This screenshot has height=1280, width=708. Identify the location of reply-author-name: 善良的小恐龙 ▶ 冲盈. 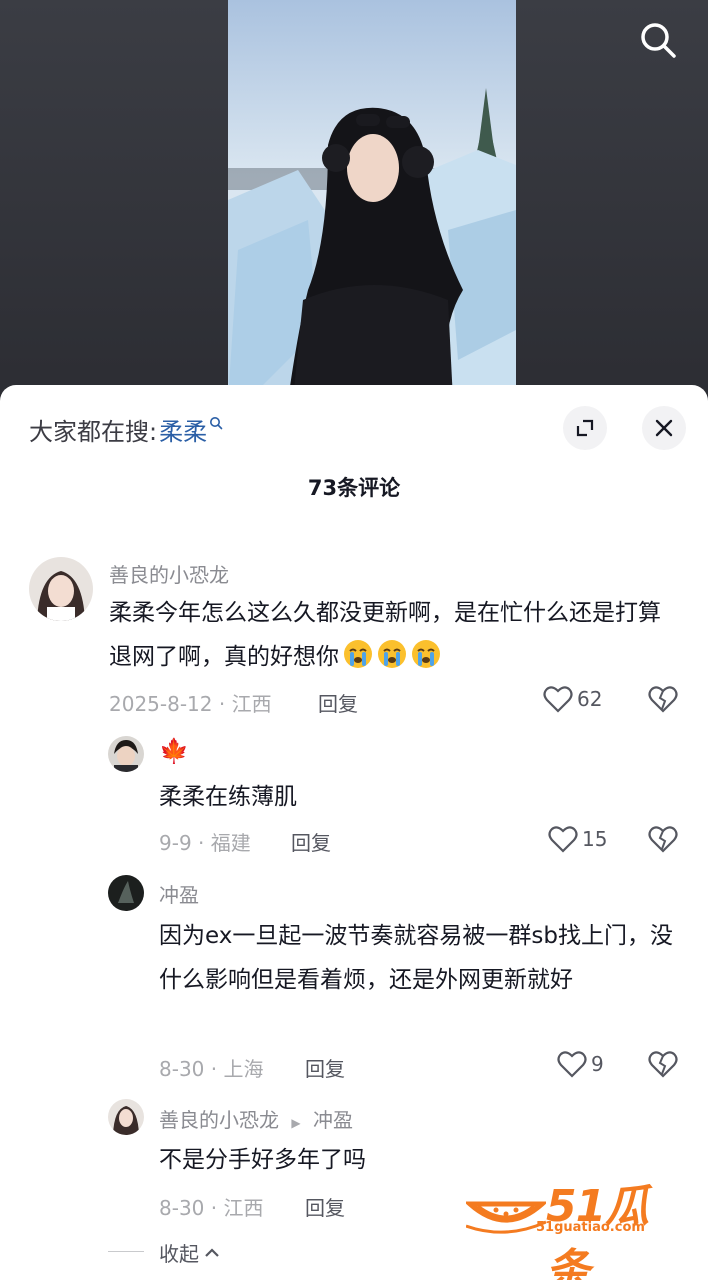
(256, 1118).